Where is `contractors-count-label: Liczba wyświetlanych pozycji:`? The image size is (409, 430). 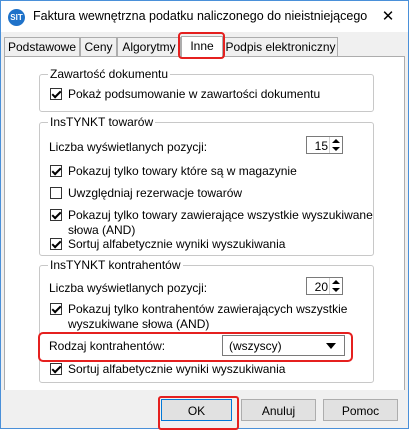 contractors-count-label: Liczba wyświetlanych pozycji: is located at coordinates (128, 288).